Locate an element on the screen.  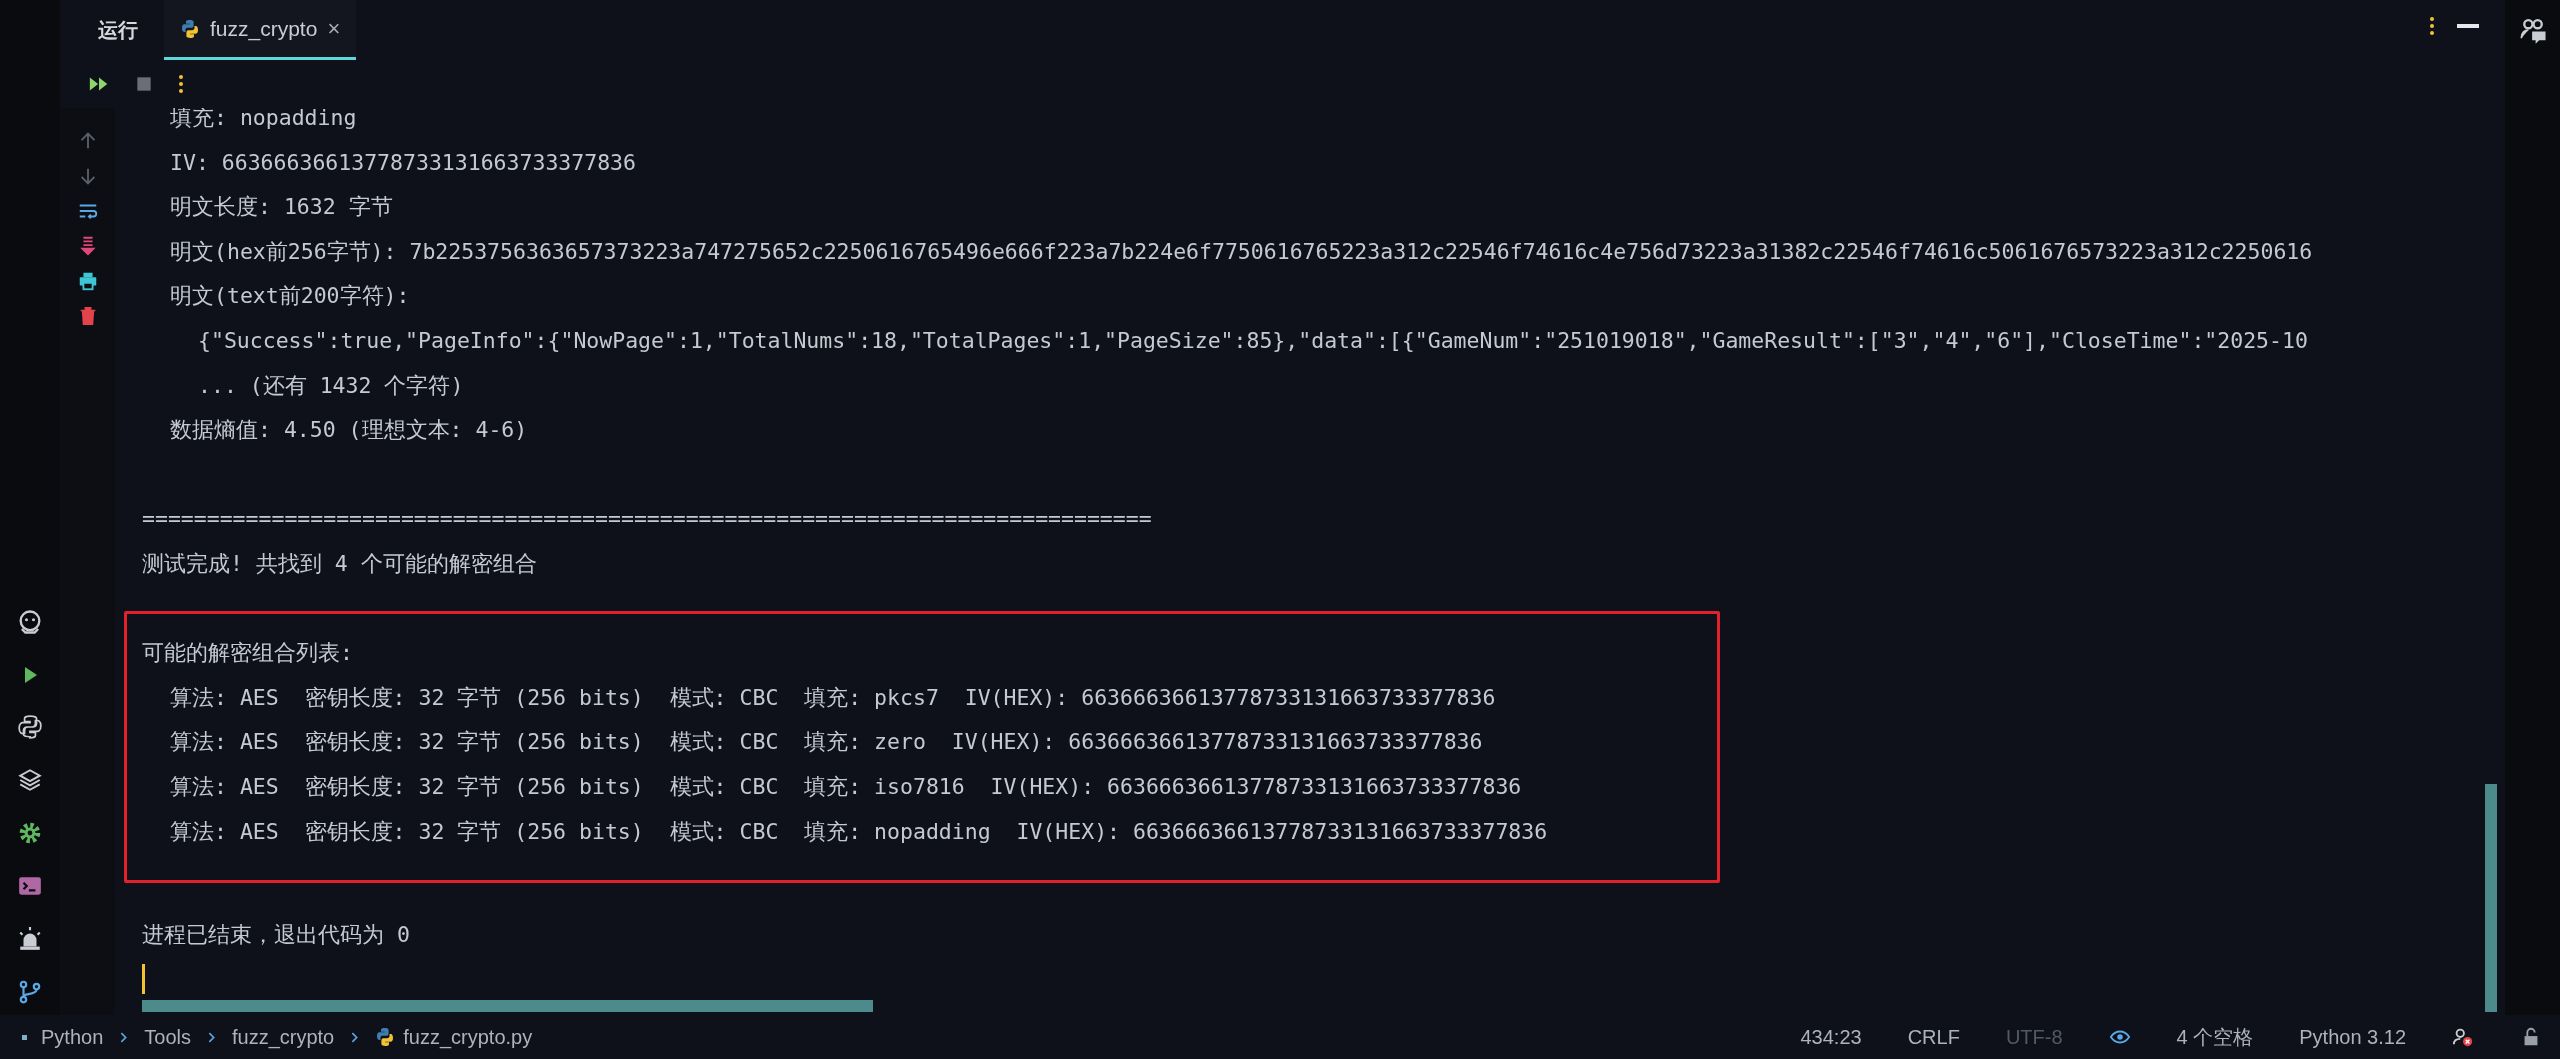
console-line: {"Success":true,"PageInfo":{"NowPage":1,"TotalNums":18,"TotalPages":1,"PageSize":85},"data":[{"GameNum":"251019018","GameResult":["3","4","6"],"CloseTime":"2025-10 is located at coordinates (1253, 340).